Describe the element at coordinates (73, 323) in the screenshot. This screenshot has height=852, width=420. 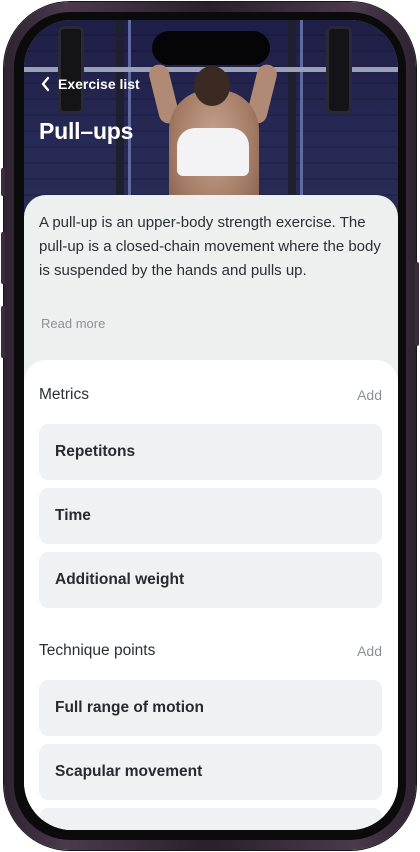
I see `read-more-link: Read more` at that location.